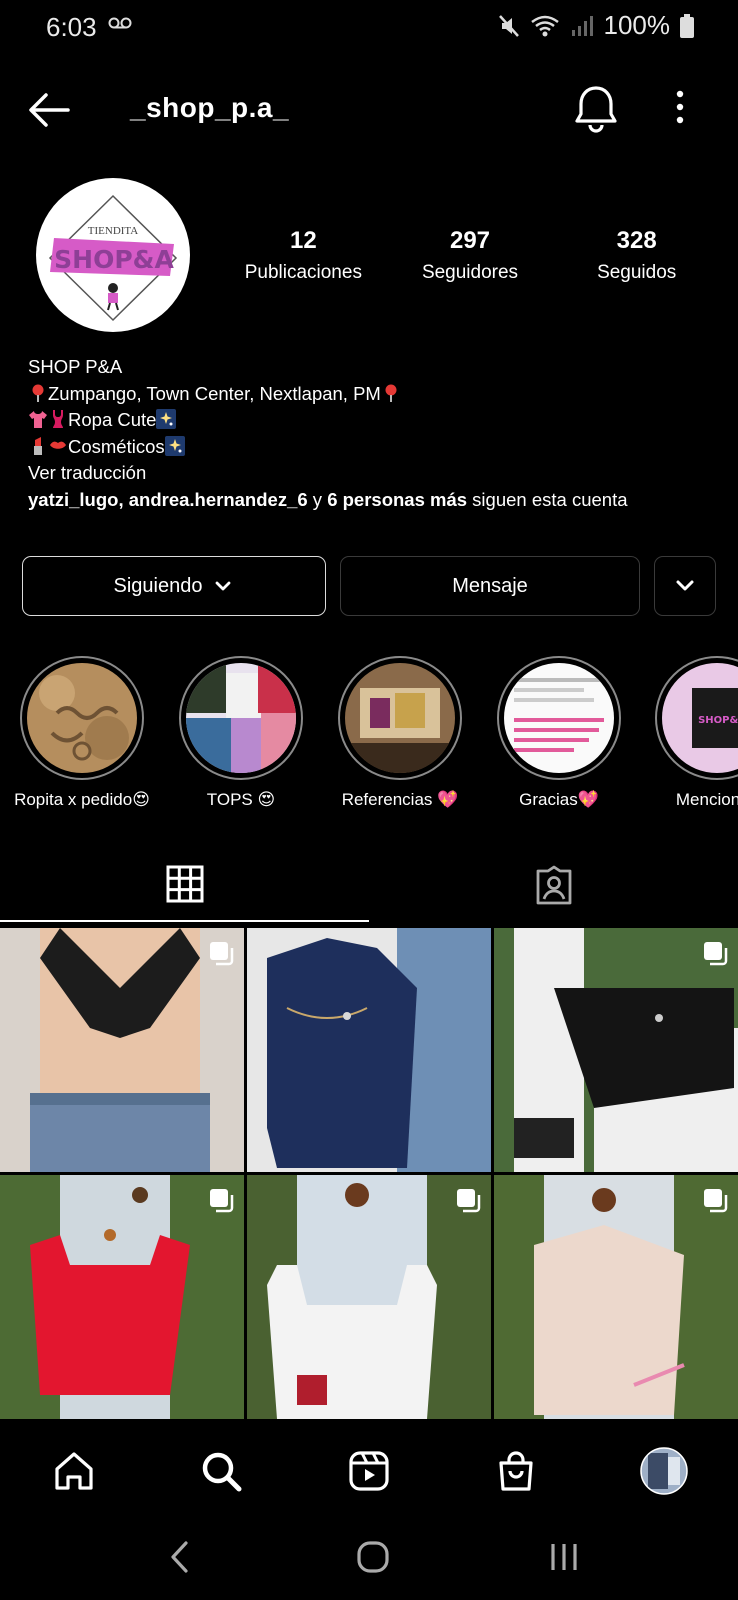 The height and width of the screenshot is (1600, 738). I want to click on message-label: Mensaje, so click(490, 585).